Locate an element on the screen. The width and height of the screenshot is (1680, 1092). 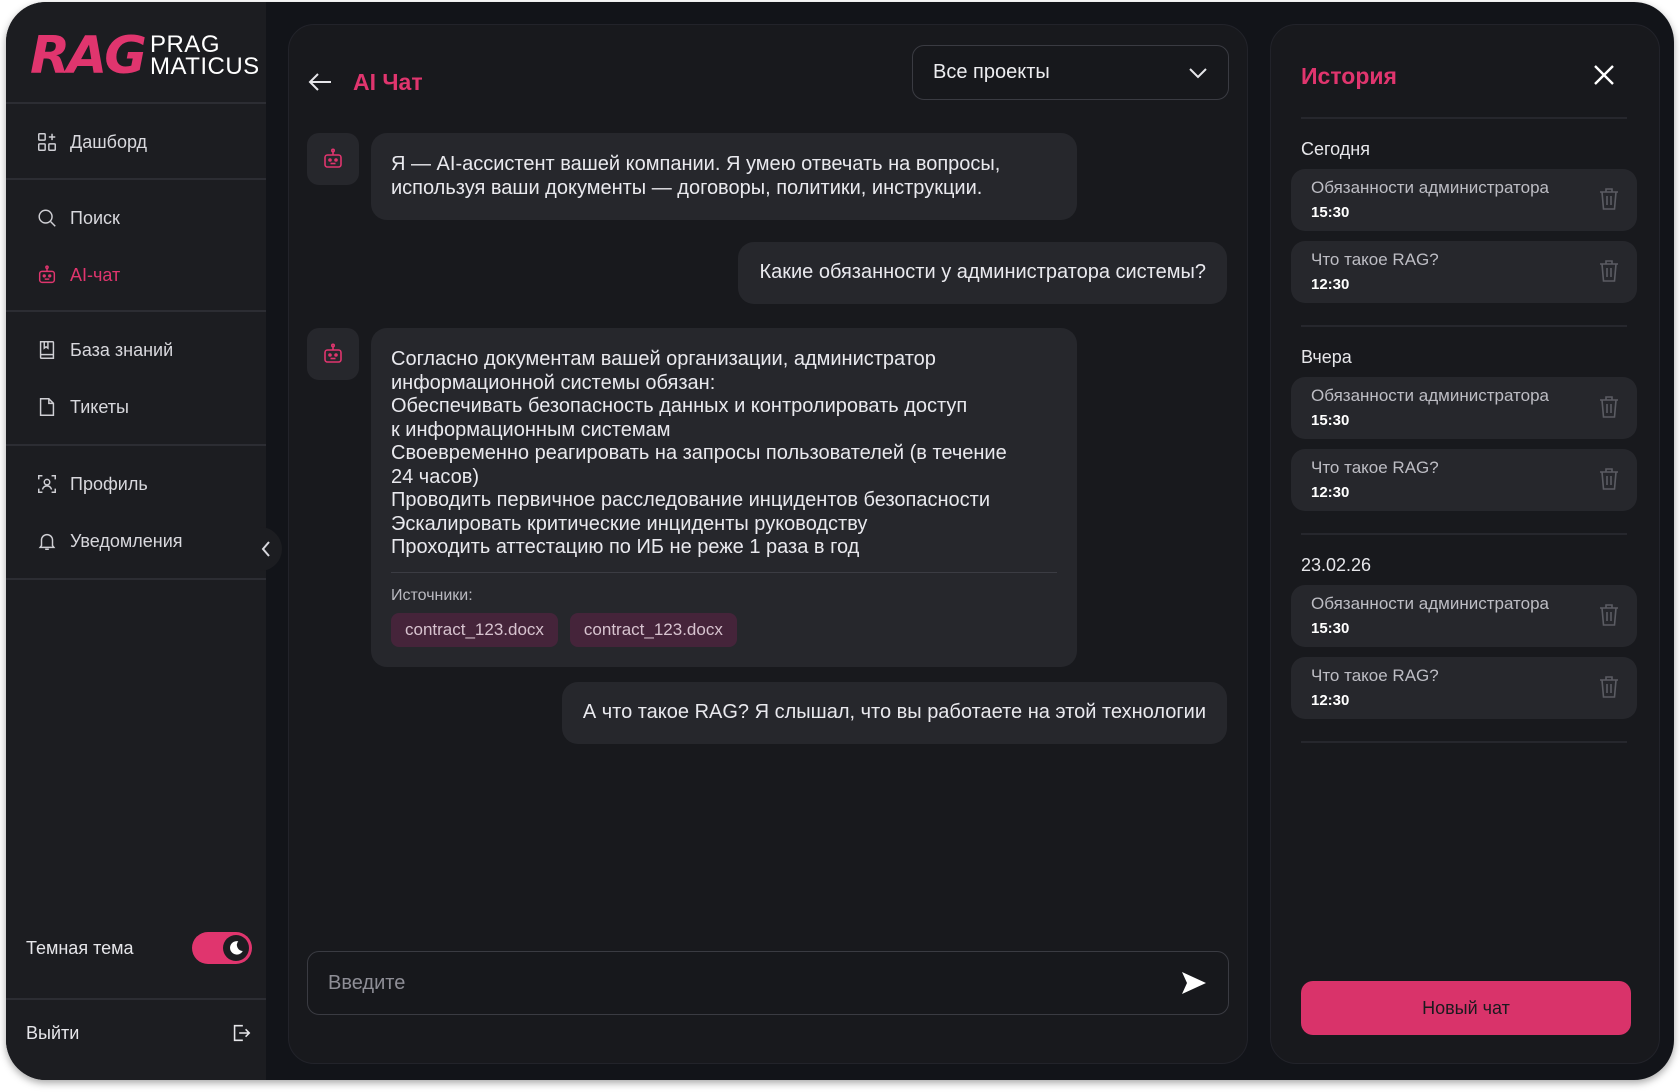
moon-icon is located at coordinates (236, 948).